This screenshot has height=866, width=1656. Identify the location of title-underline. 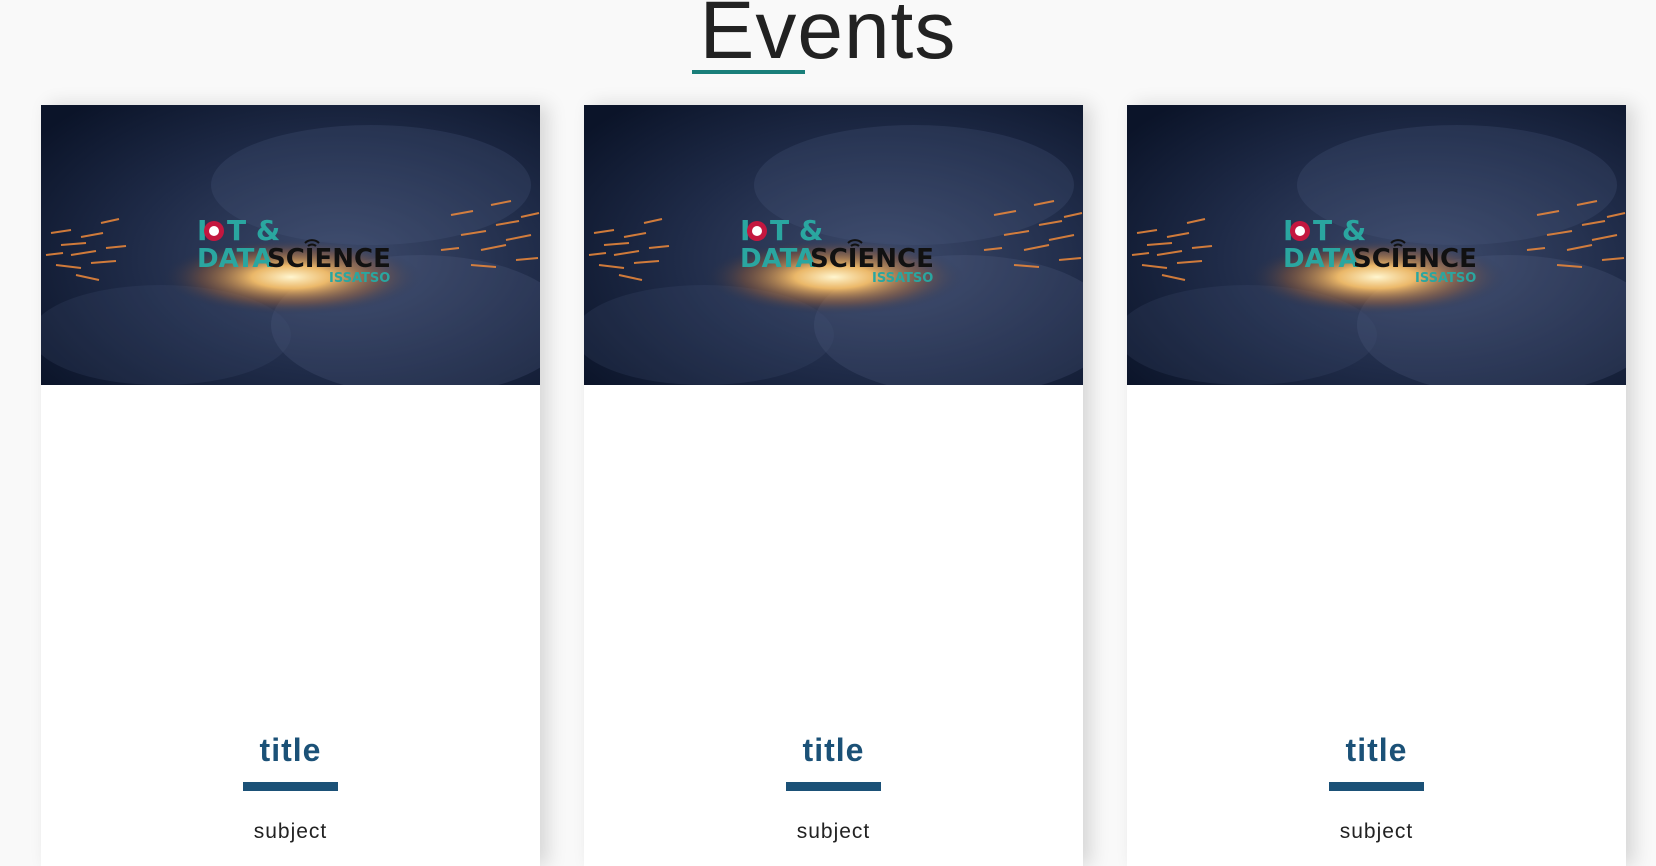
(748, 72).